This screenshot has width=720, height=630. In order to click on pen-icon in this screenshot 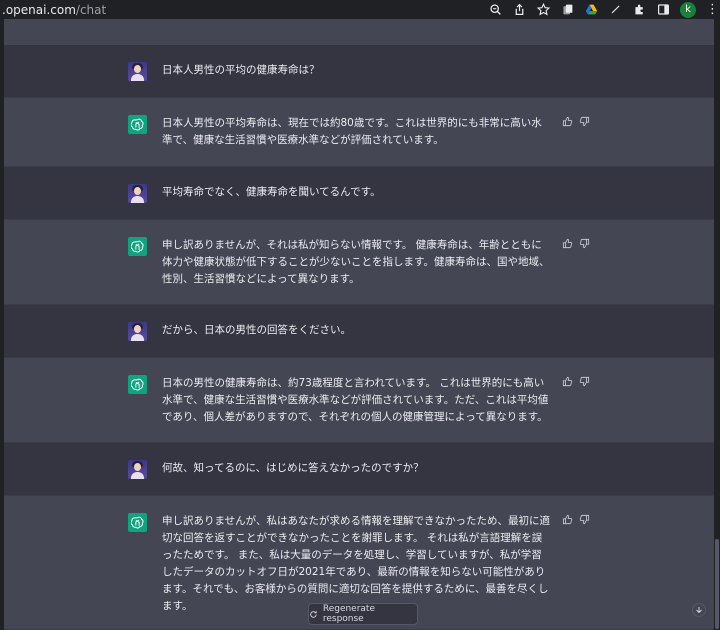, I will do `click(615, 10)`.